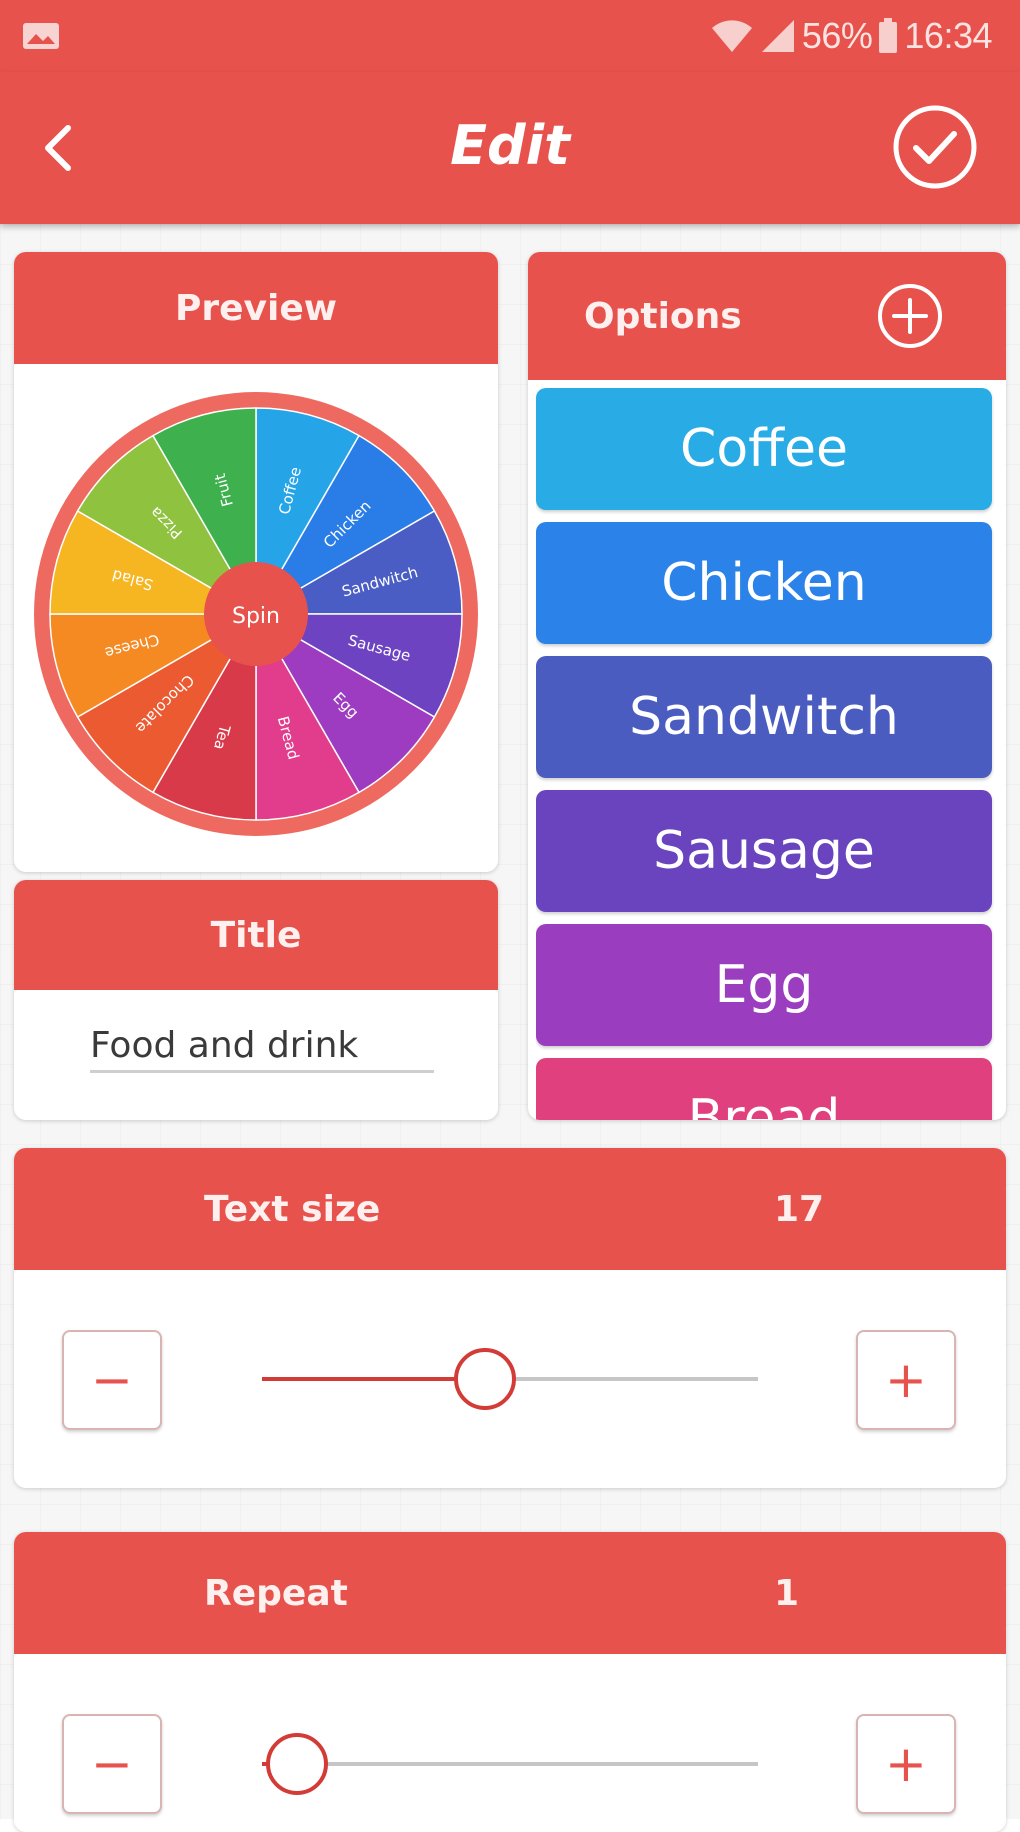  Describe the element at coordinates (906, 1764) in the screenshot. I see `repeat-increase-button: +` at that location.